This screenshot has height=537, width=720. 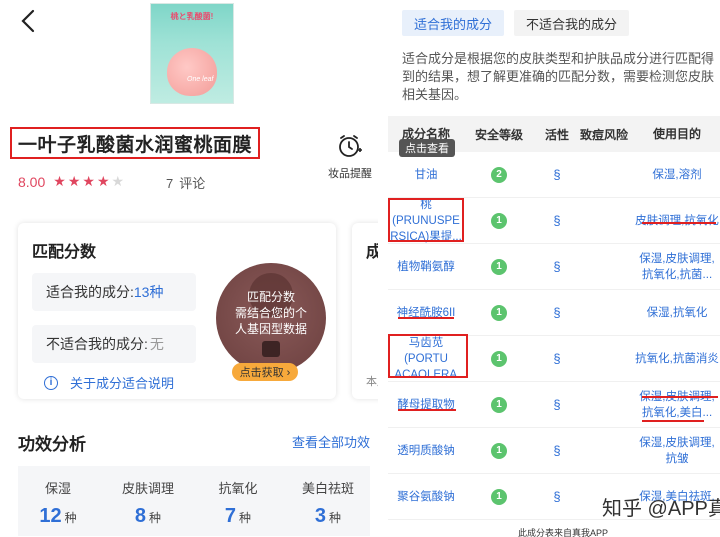 What do you see at coordinates (122, 383) in the screenshot?
I see `about-link-text: 关于成分适合说明` at bounding box center [122, 383].